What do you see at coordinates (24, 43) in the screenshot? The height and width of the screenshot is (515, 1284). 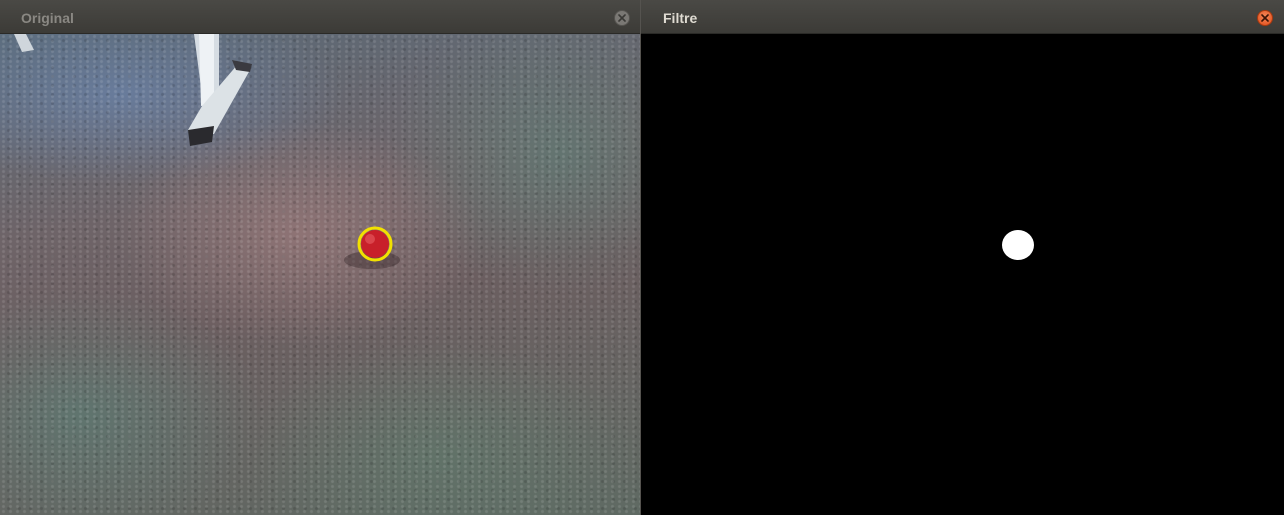 I see `desk-leg-corner` at bounding box center [24, 43].